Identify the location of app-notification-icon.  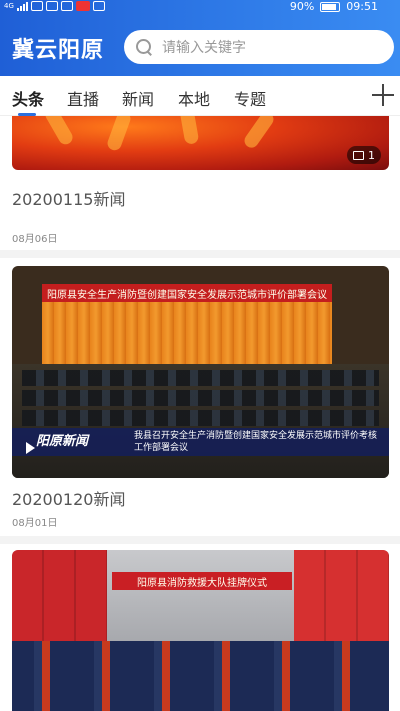
(51, 6).